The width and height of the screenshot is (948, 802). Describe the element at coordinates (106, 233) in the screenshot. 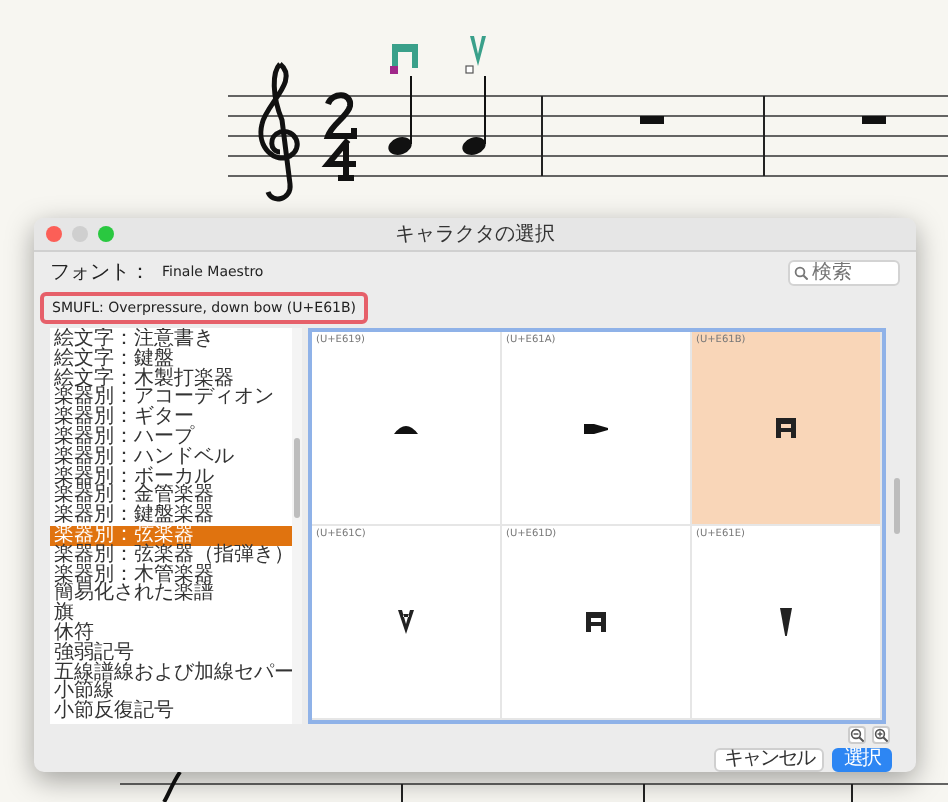

I see `zoom-button` at that location.